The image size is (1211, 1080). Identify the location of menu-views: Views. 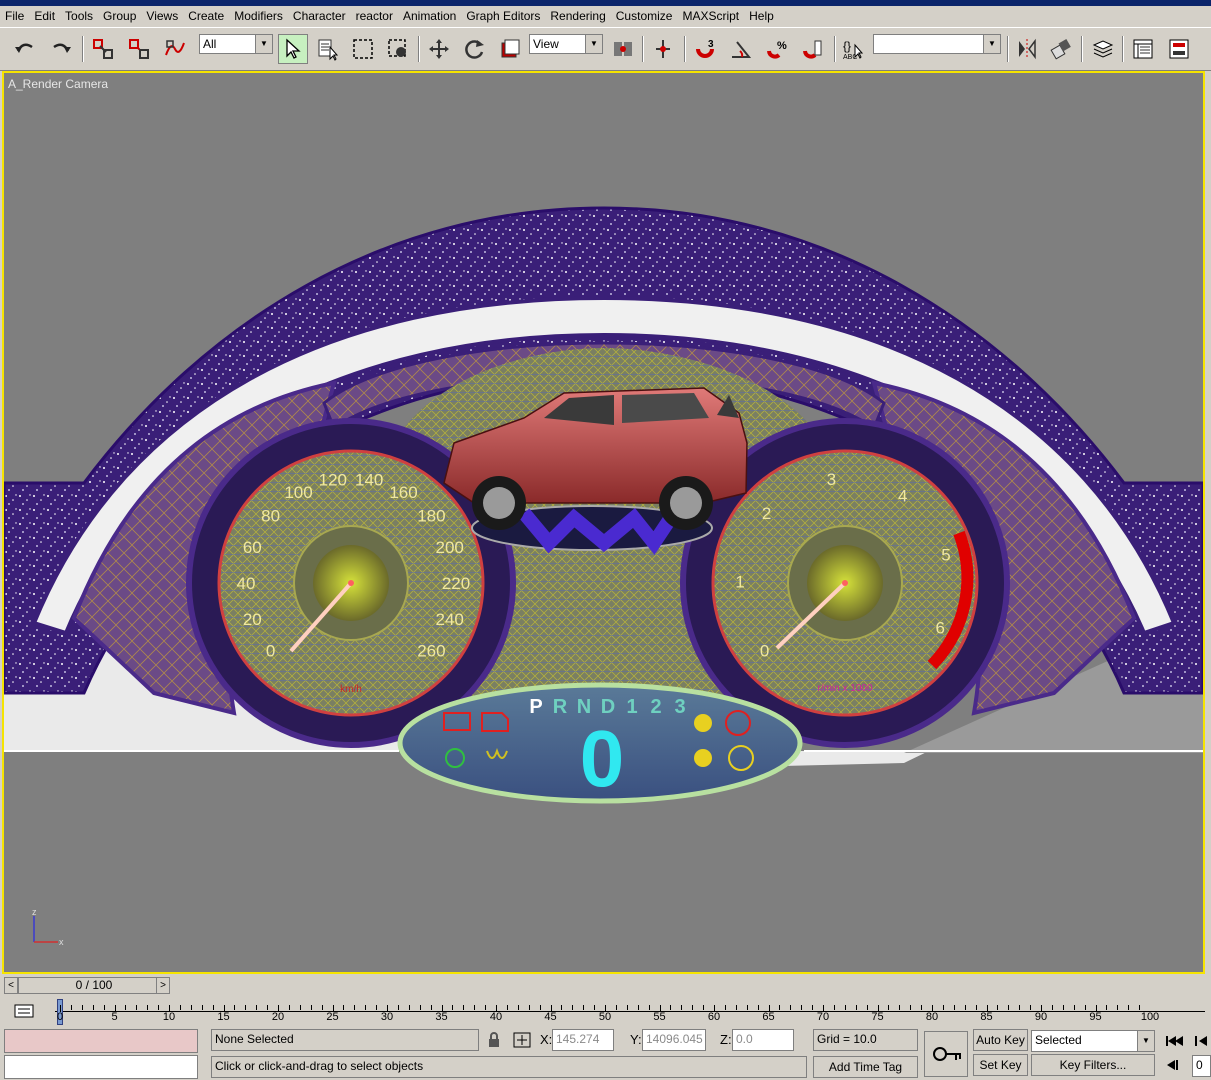
(162, 16).